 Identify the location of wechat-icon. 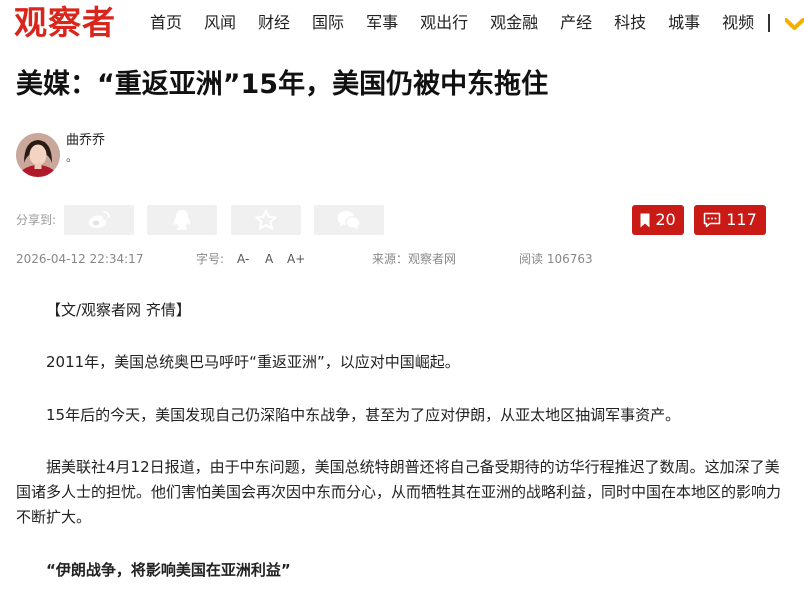
(349, 220).